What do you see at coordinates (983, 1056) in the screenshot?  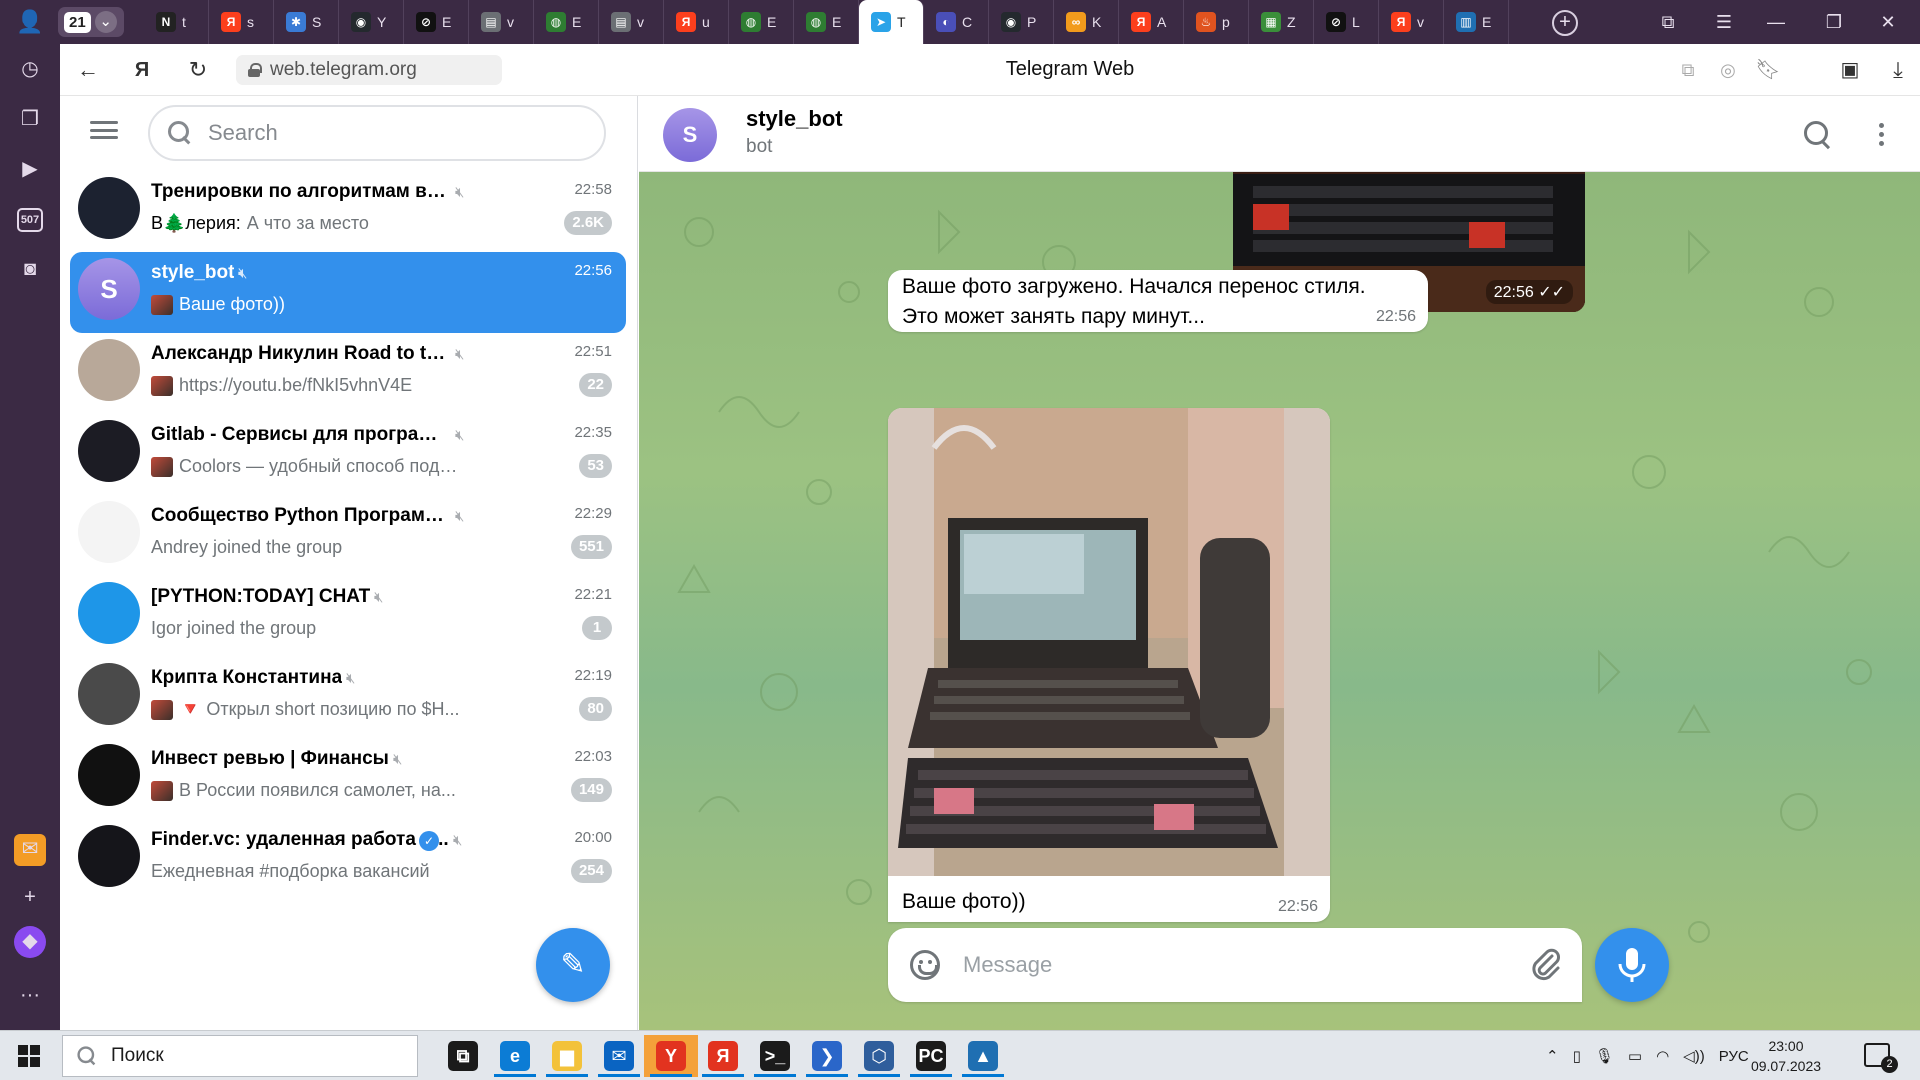 I see `taskbar-app-button: ▲` at bounding box center [983, 1056].